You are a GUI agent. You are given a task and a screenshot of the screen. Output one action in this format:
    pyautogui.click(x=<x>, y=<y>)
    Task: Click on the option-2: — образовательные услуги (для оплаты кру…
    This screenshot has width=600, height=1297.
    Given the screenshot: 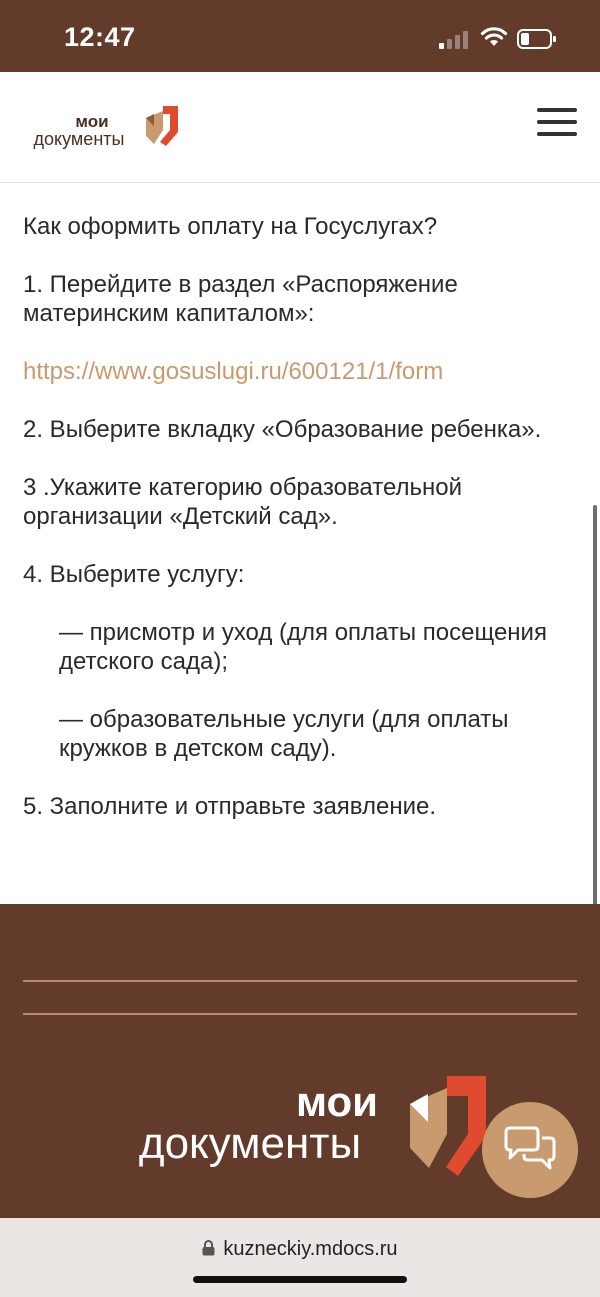 What is the action you would take?
    pyautogui.click(x=284, y=734)
    